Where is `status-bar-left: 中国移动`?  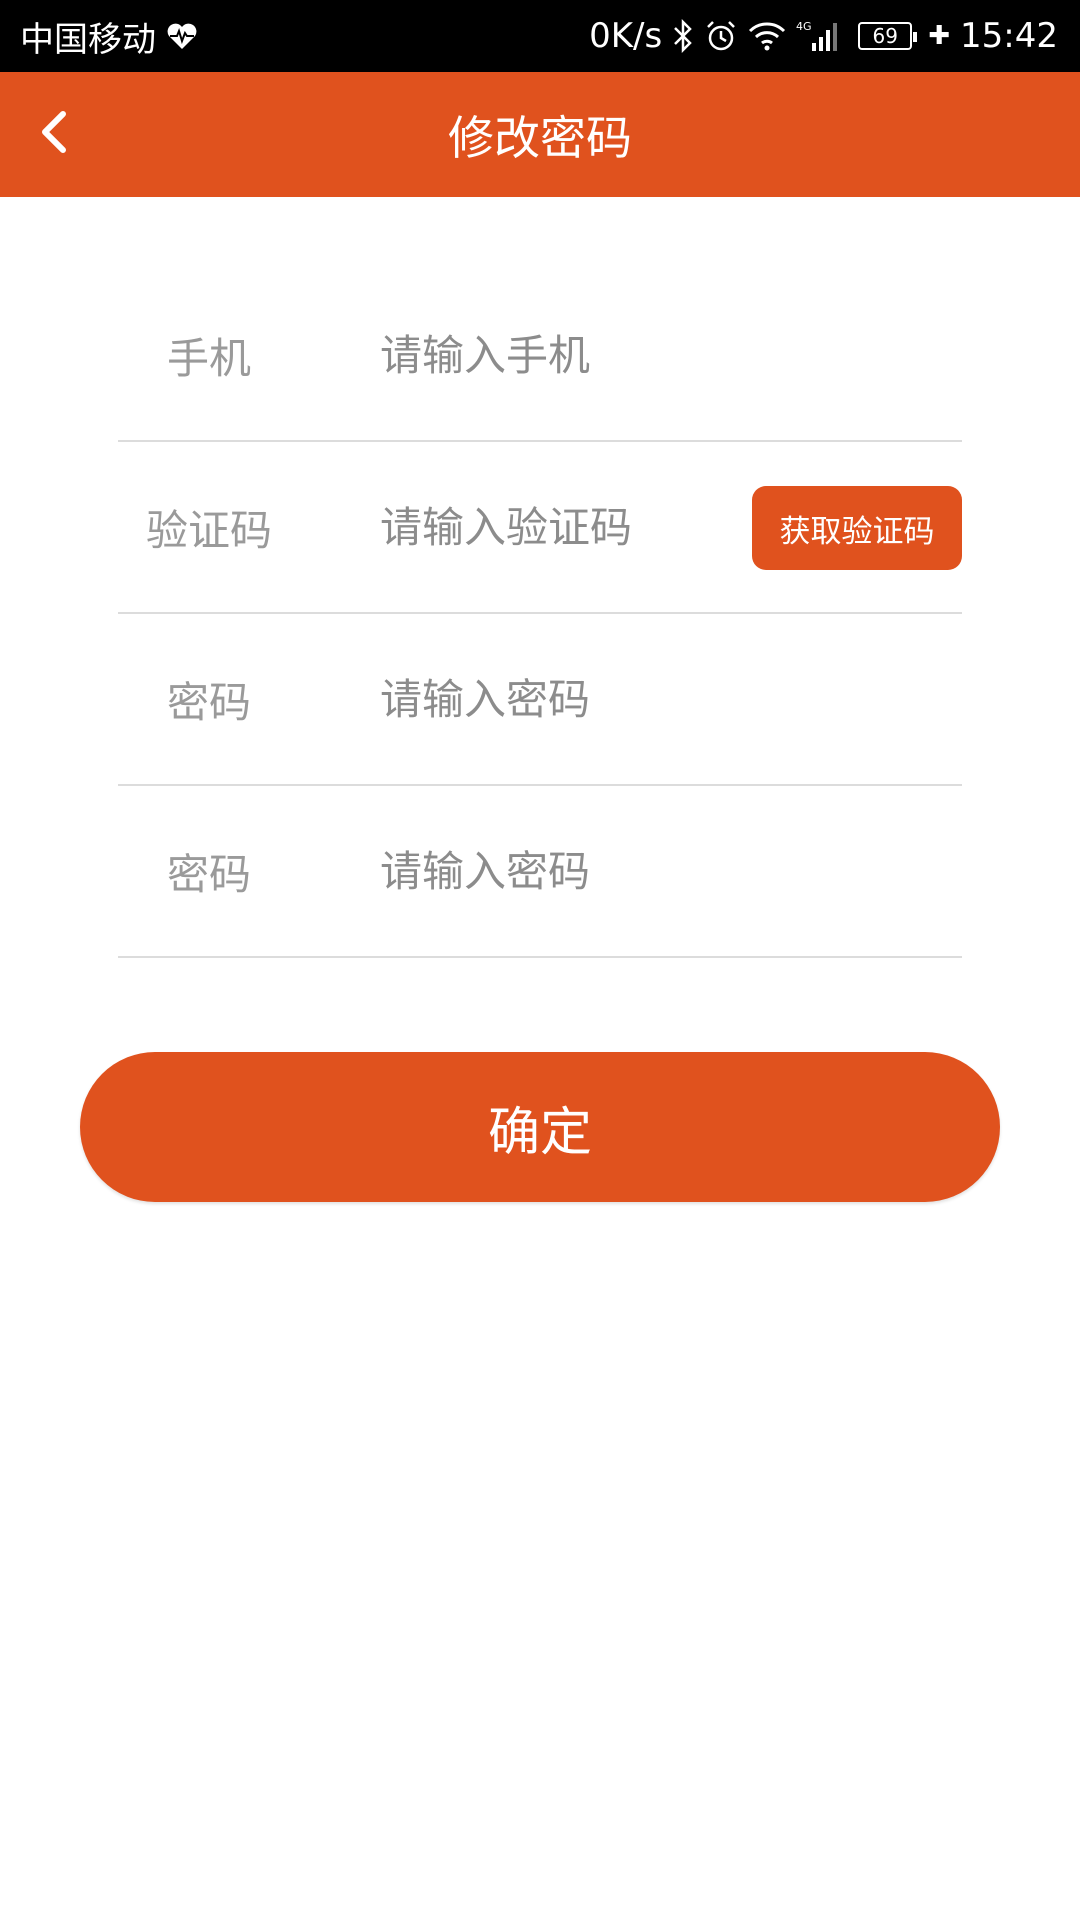 status-bar-left: 中国移动 is located at coordinates (109, 36).